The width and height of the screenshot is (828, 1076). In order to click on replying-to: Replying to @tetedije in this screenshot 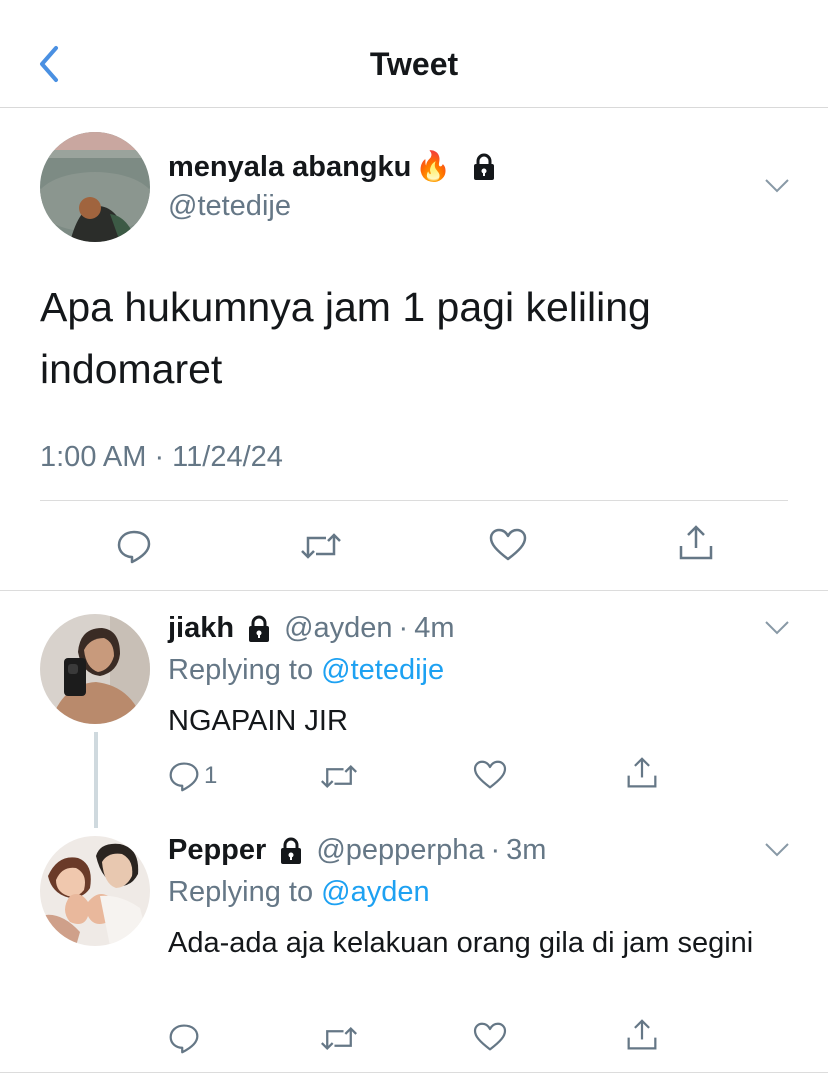, I will do `click(306, 670)`.